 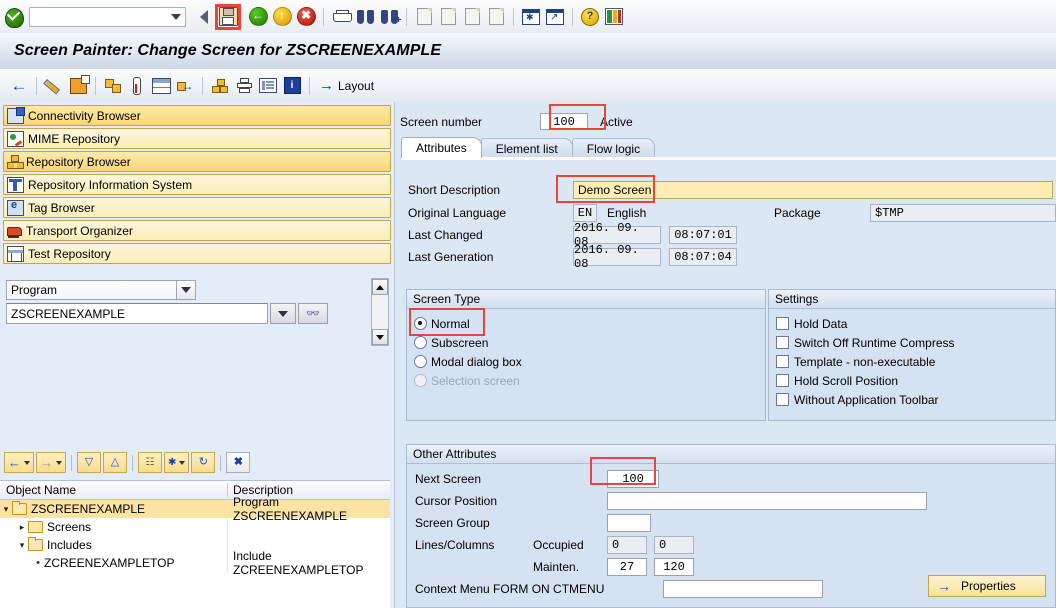 What do you see at coordinates (185, 86) in the screenshot?
I see `navigate-icon: →` at bounding box center [185, 86].